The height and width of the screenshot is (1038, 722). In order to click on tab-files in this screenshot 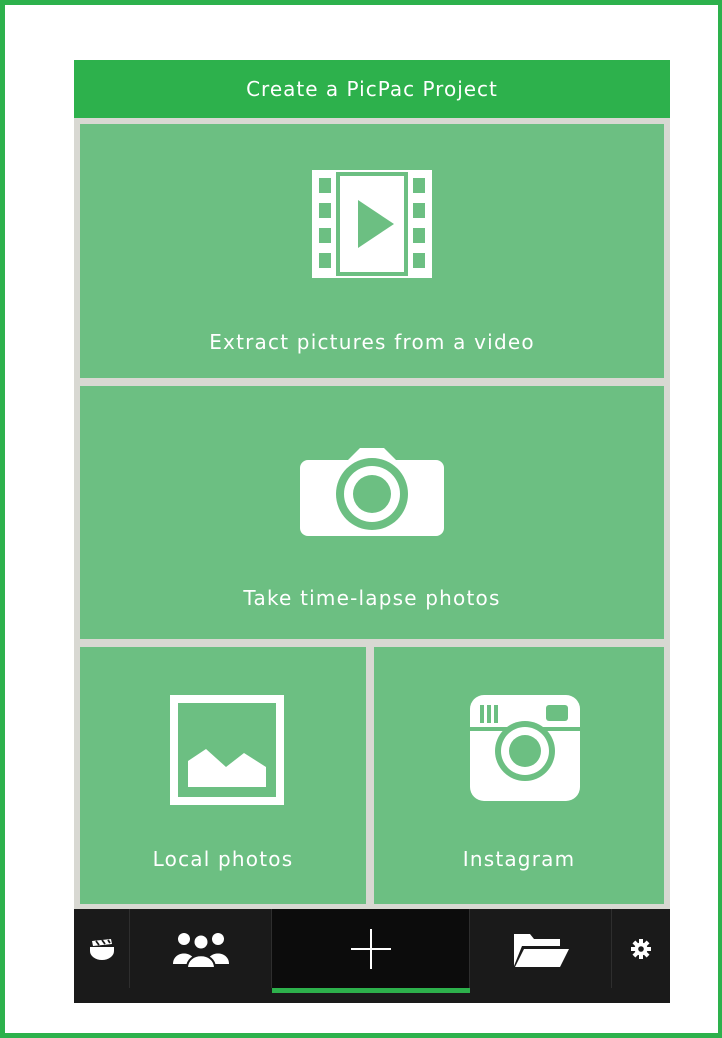, I will do `click(541, 948)`.